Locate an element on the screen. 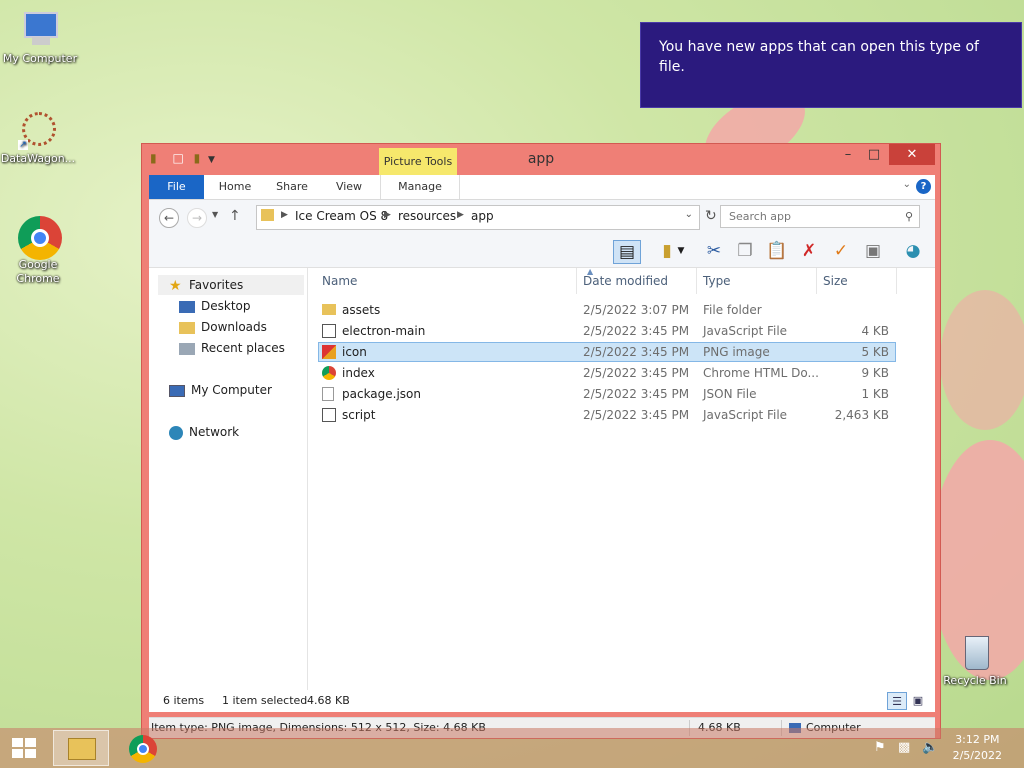  file-name: index is located at coordinates (358, 373).